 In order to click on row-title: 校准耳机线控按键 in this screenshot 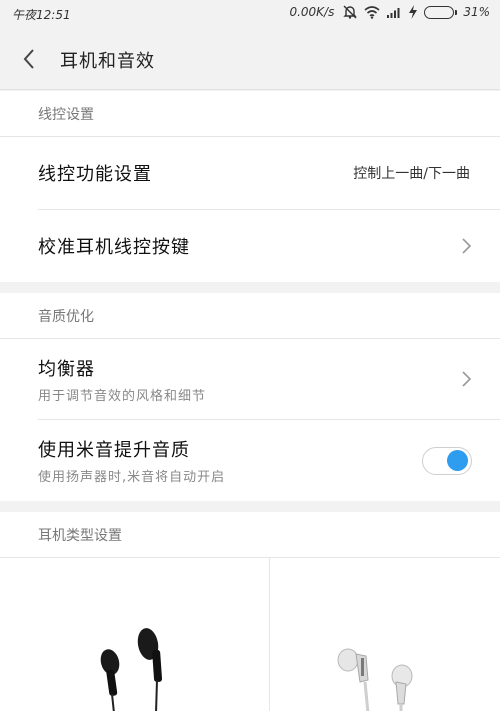, I will do `click(114, 247)`.